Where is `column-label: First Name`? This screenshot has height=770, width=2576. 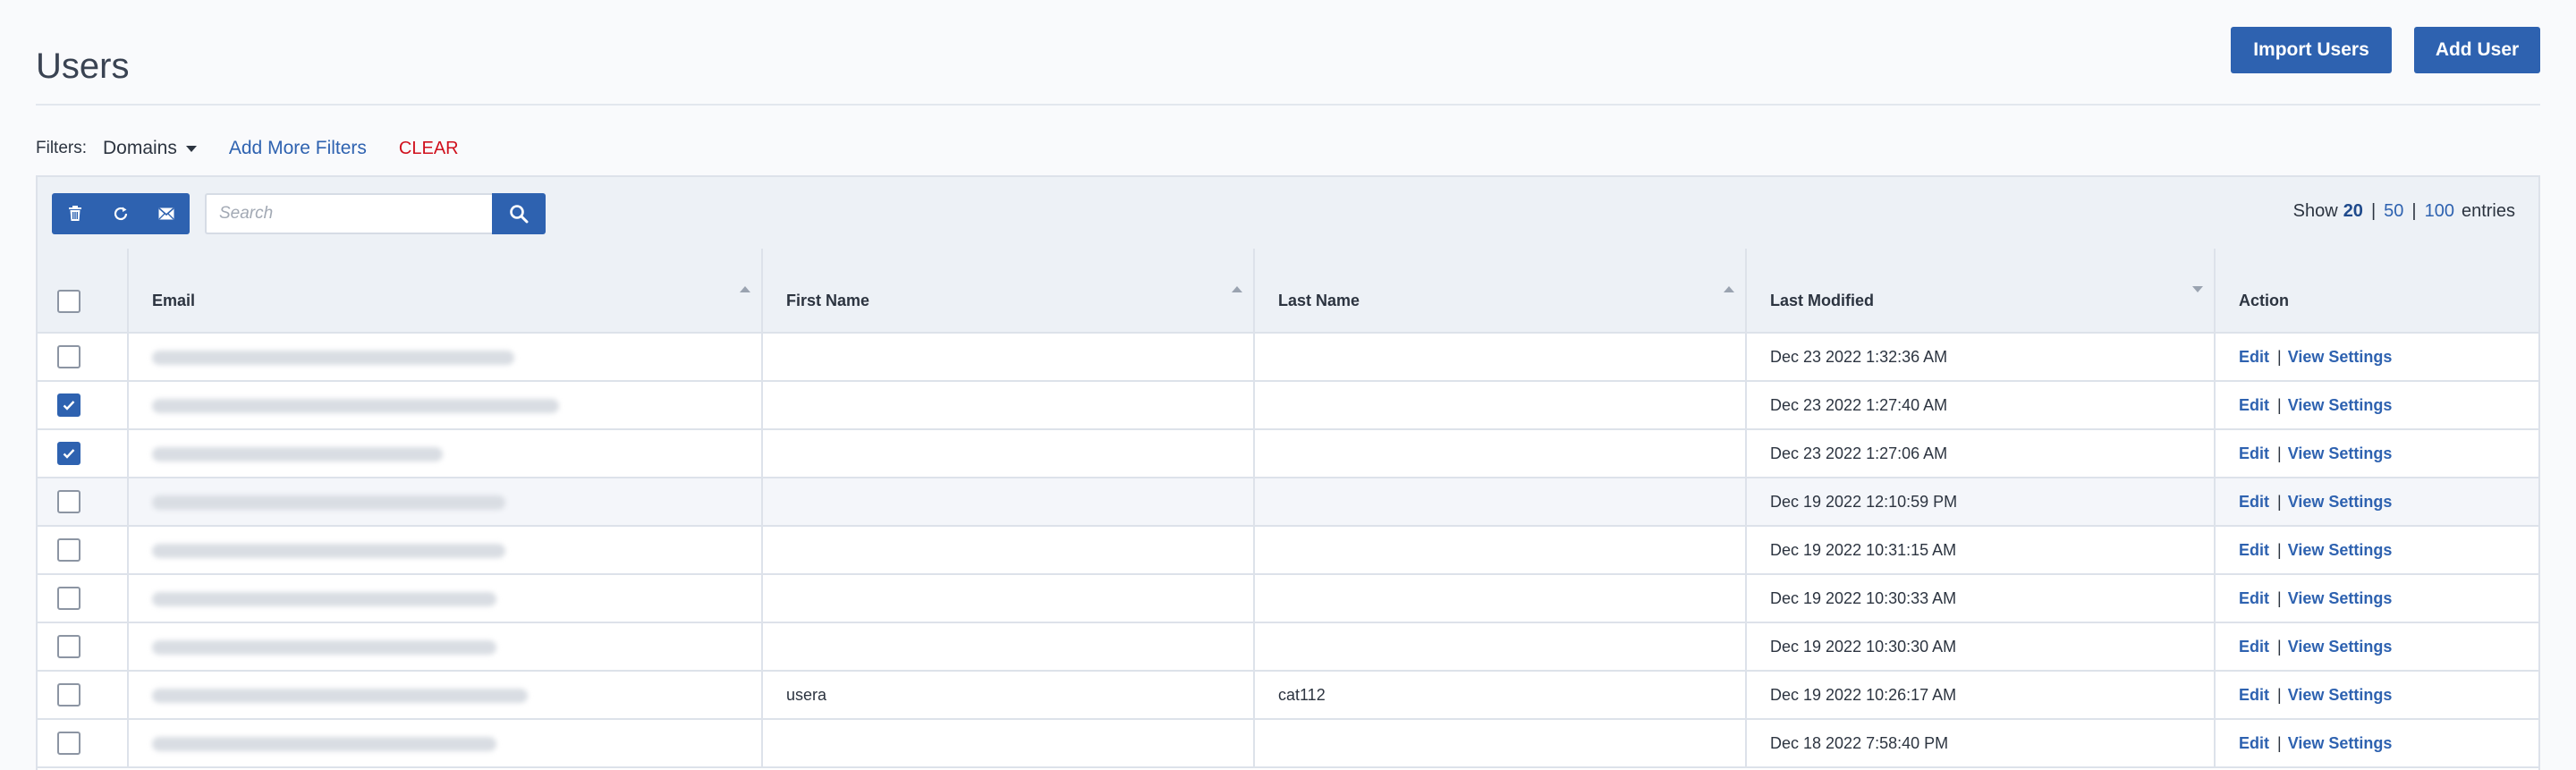
column-label: First Name is located at coordinates (828, 300).